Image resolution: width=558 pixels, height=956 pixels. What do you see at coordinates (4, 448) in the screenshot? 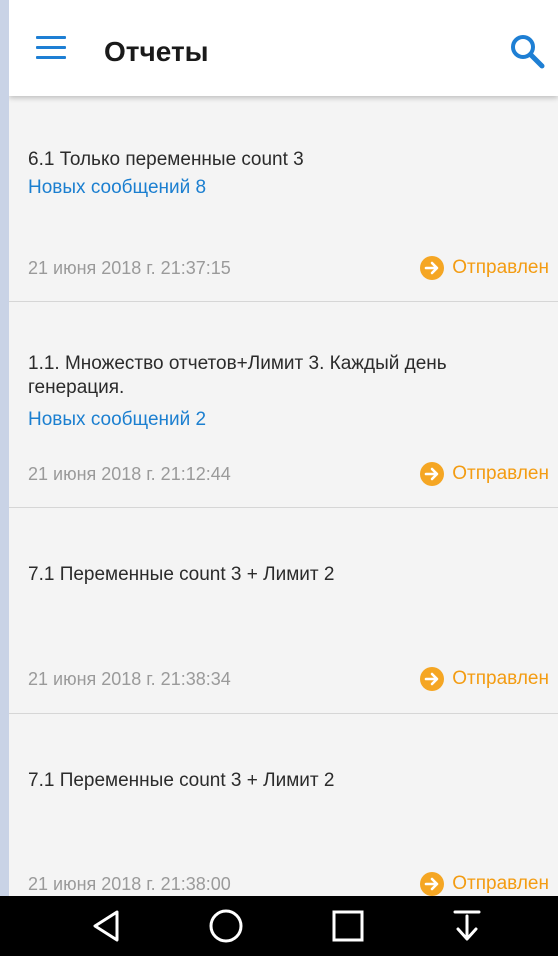
I see `left-edge-strip` at bounding box center [4, 448].